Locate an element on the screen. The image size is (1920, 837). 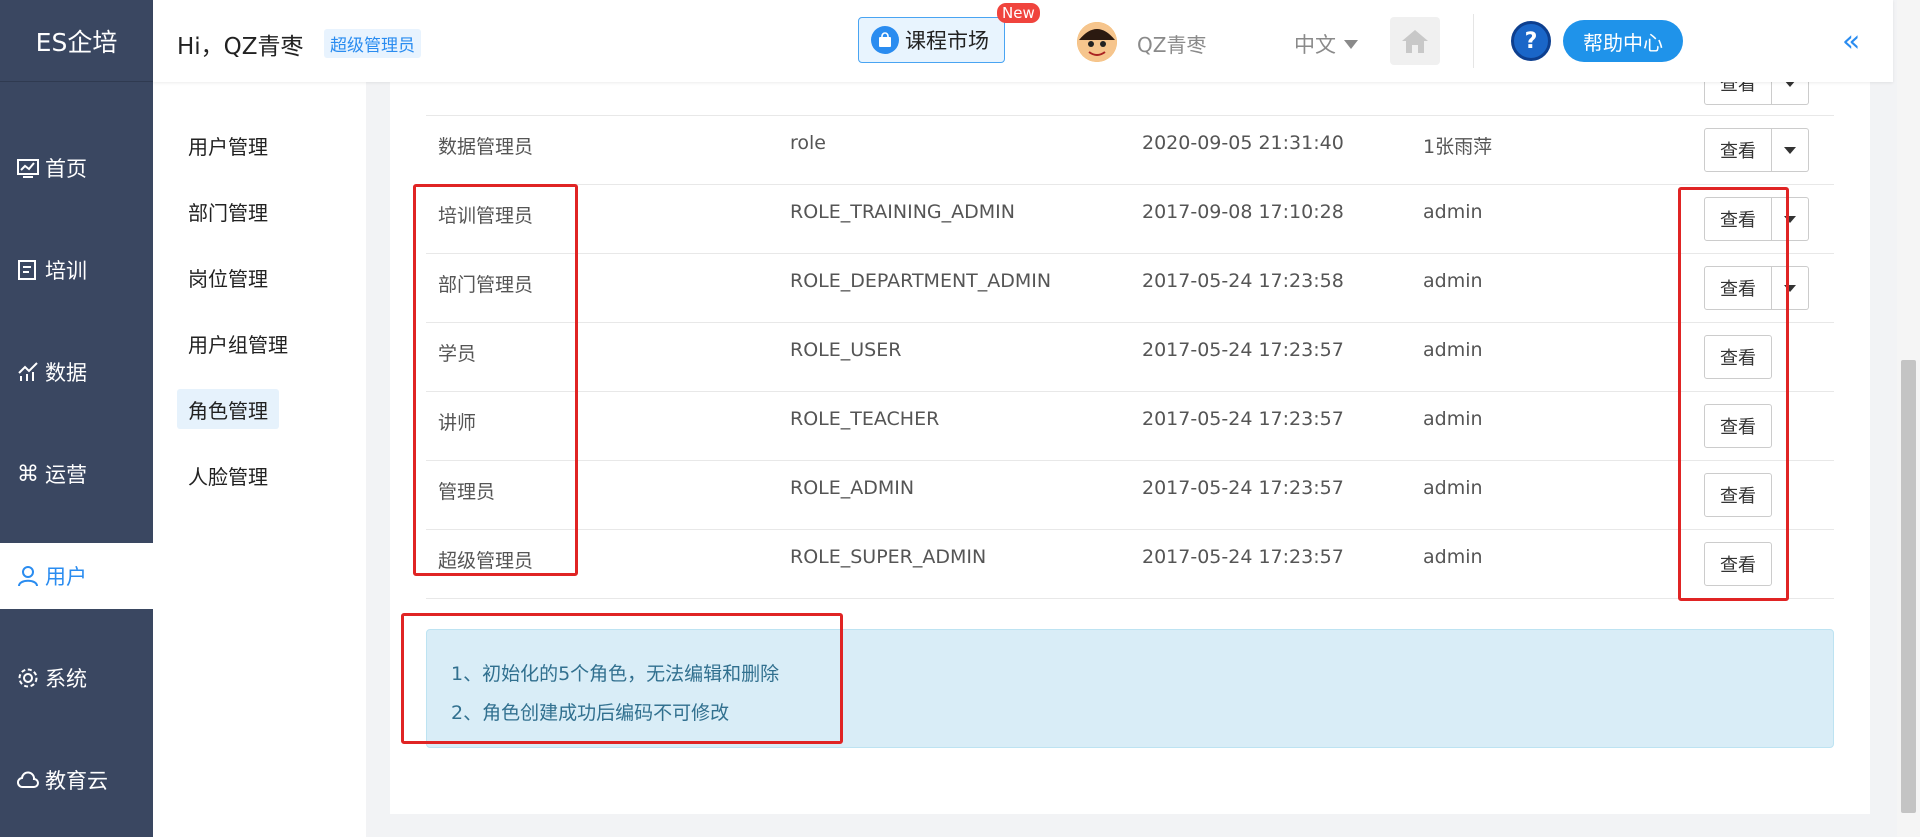
top-header: Hi，QZ青枣 超级管理员 课程市场 New QZ青枣 中文 ? 帮助中心 « is located at coordinates (1023, 41).